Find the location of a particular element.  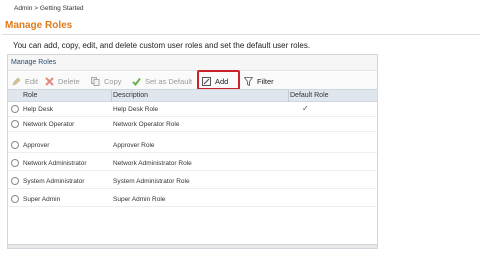

role-cell: System Administrator is located at coordinates (54, 181).